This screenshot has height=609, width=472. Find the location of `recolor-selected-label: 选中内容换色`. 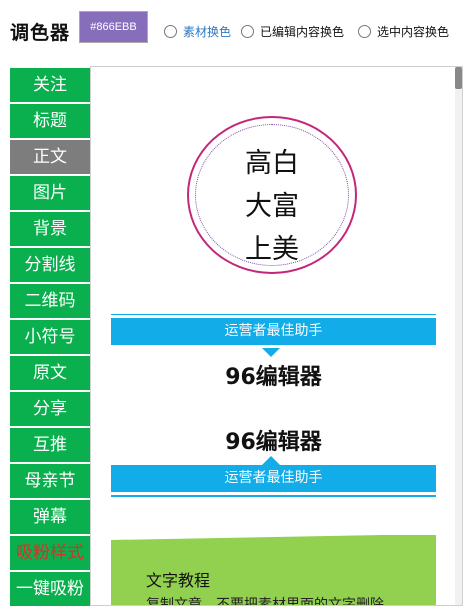

recolor-selected-label: 选中内容换色 is located at coordinates (413, 32).